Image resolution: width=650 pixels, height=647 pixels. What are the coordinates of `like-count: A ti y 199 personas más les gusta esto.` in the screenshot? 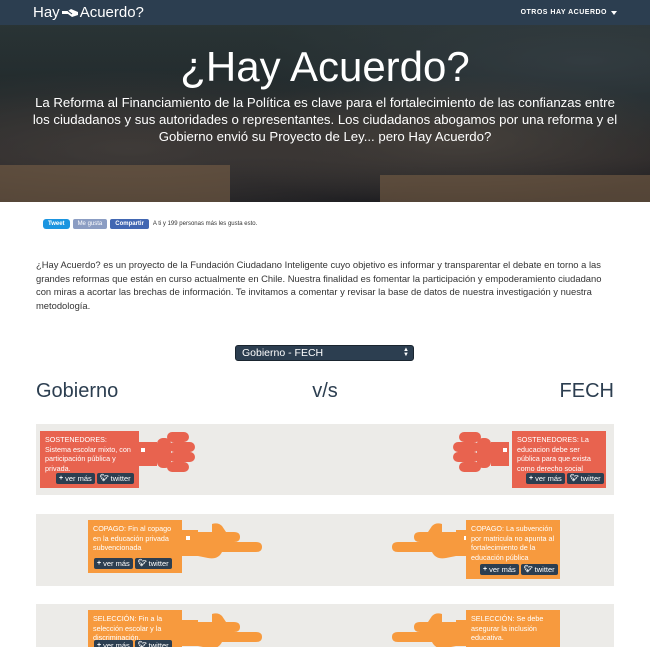 It's located at (205, 224).